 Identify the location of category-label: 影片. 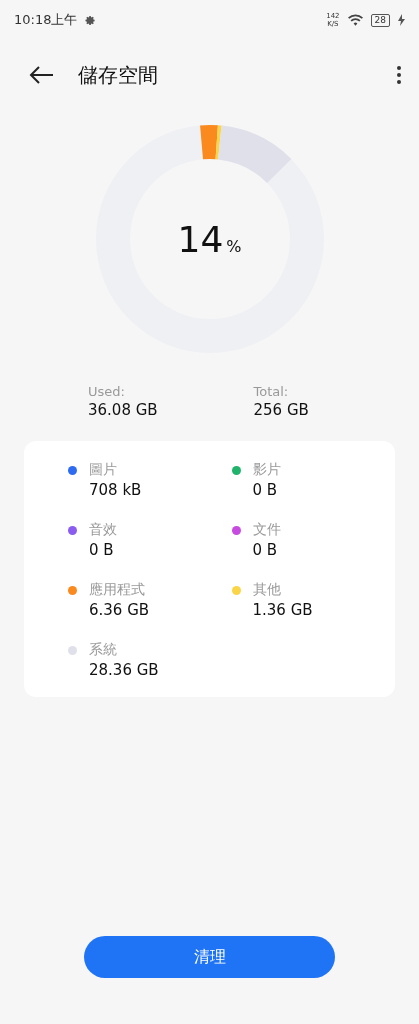
(266, 470).